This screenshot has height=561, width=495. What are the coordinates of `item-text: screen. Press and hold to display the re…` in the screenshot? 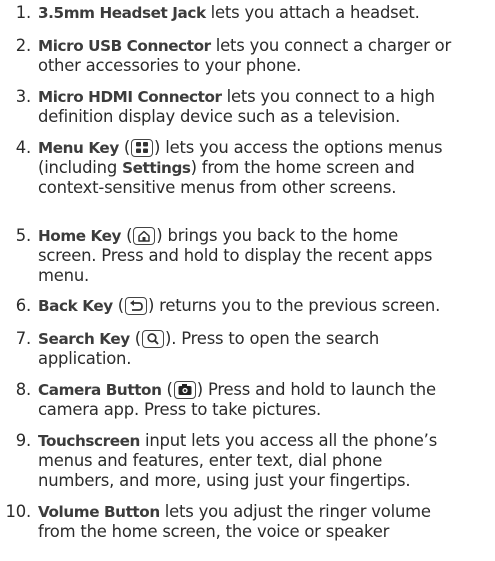 It's located at (235, 255).